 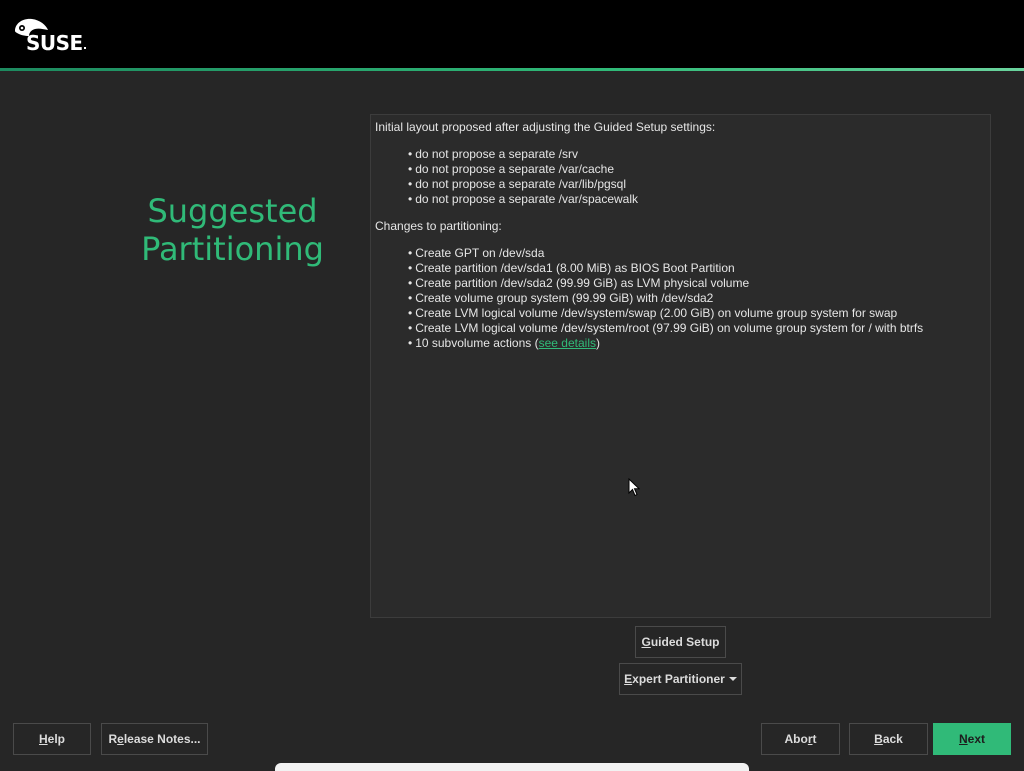 What do you see at coordinates (634, 487) in the screenshot?
I see `mouse-cursor-icon` at bounding box center [634, 487].